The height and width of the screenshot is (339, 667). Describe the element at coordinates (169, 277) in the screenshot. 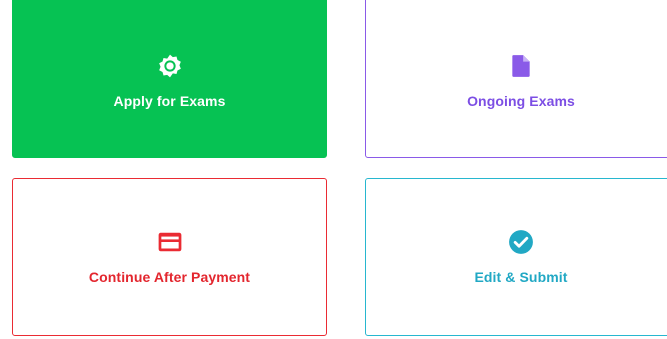

I see `card-label: Continue After Payment` at that location.